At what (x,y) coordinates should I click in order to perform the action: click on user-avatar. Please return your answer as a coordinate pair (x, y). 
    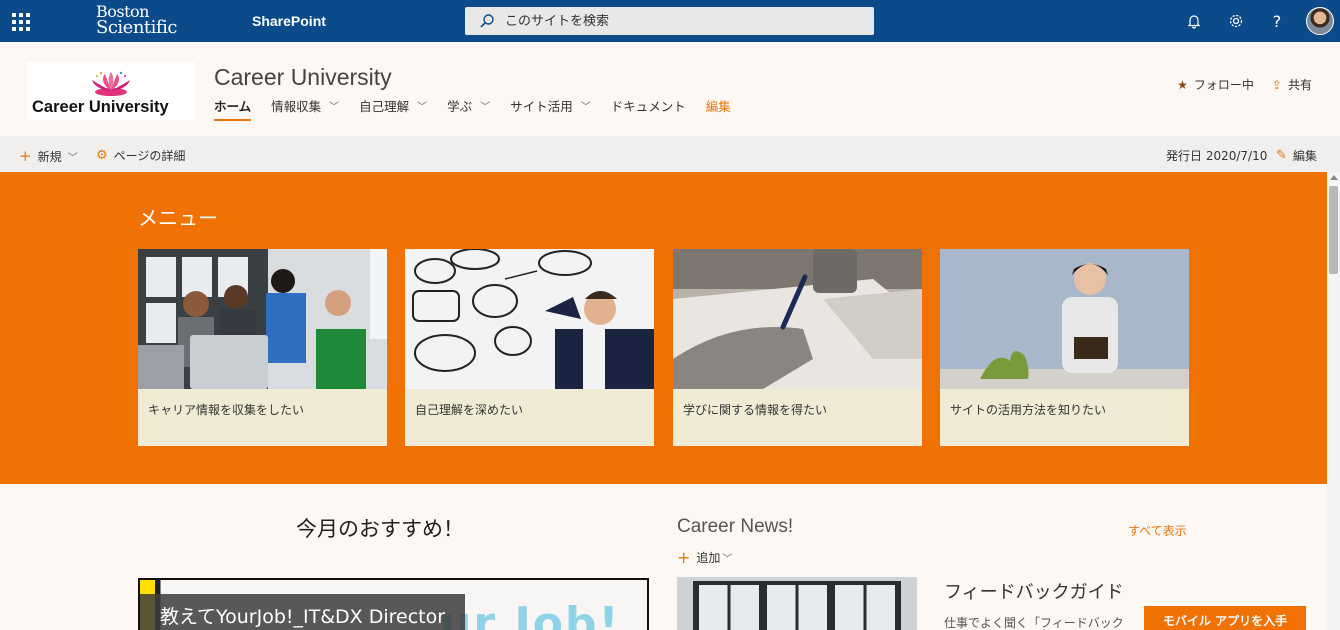
    Looking at the image, I should click on (1320, 21).